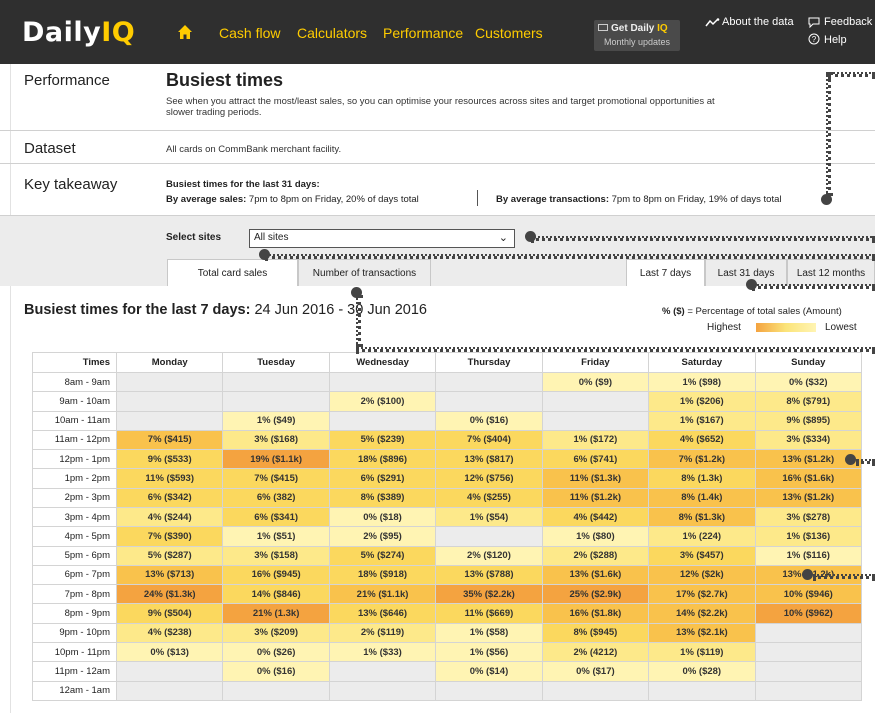 The height and width of the screenshot is (713, 875). What do you see at coordinates (50, 148) in the screenshot?
I see `section-label-dataset: Dataset` at bounding box center [50, 148].